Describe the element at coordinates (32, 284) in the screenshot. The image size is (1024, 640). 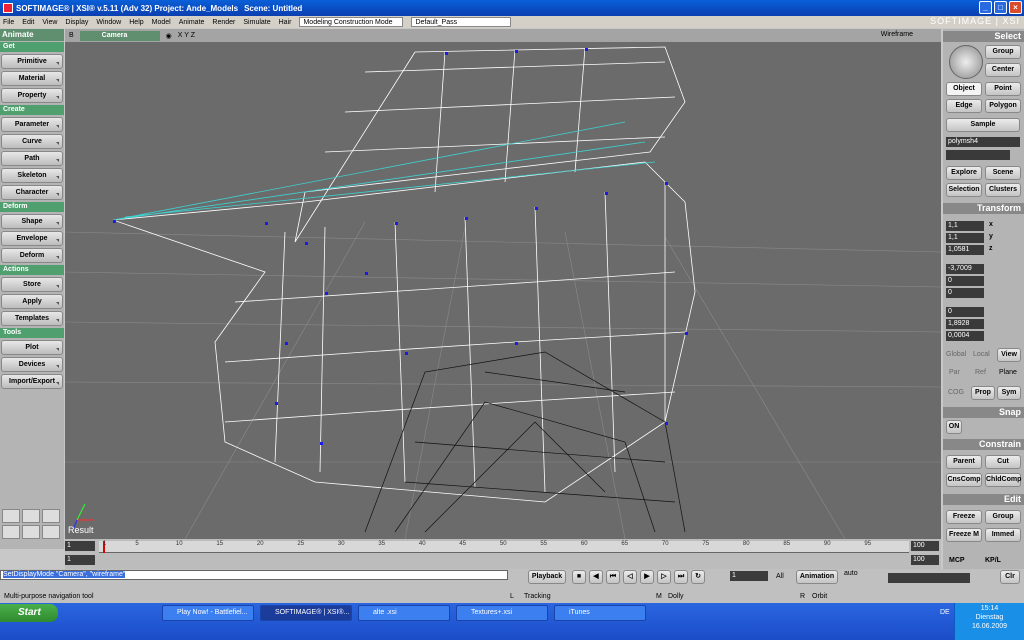
I see `store-button: Store` at that location.